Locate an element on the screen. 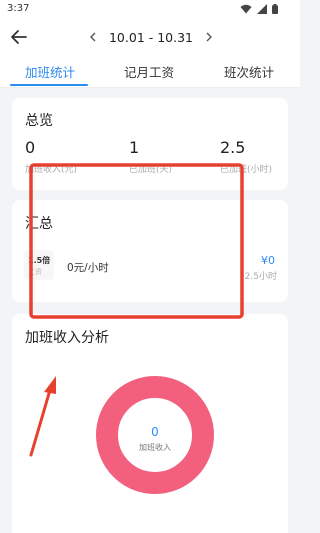 This screenshot has width=320, height=533. overtime-days-label: 已加班(天) is located at coordinates (151, 170).